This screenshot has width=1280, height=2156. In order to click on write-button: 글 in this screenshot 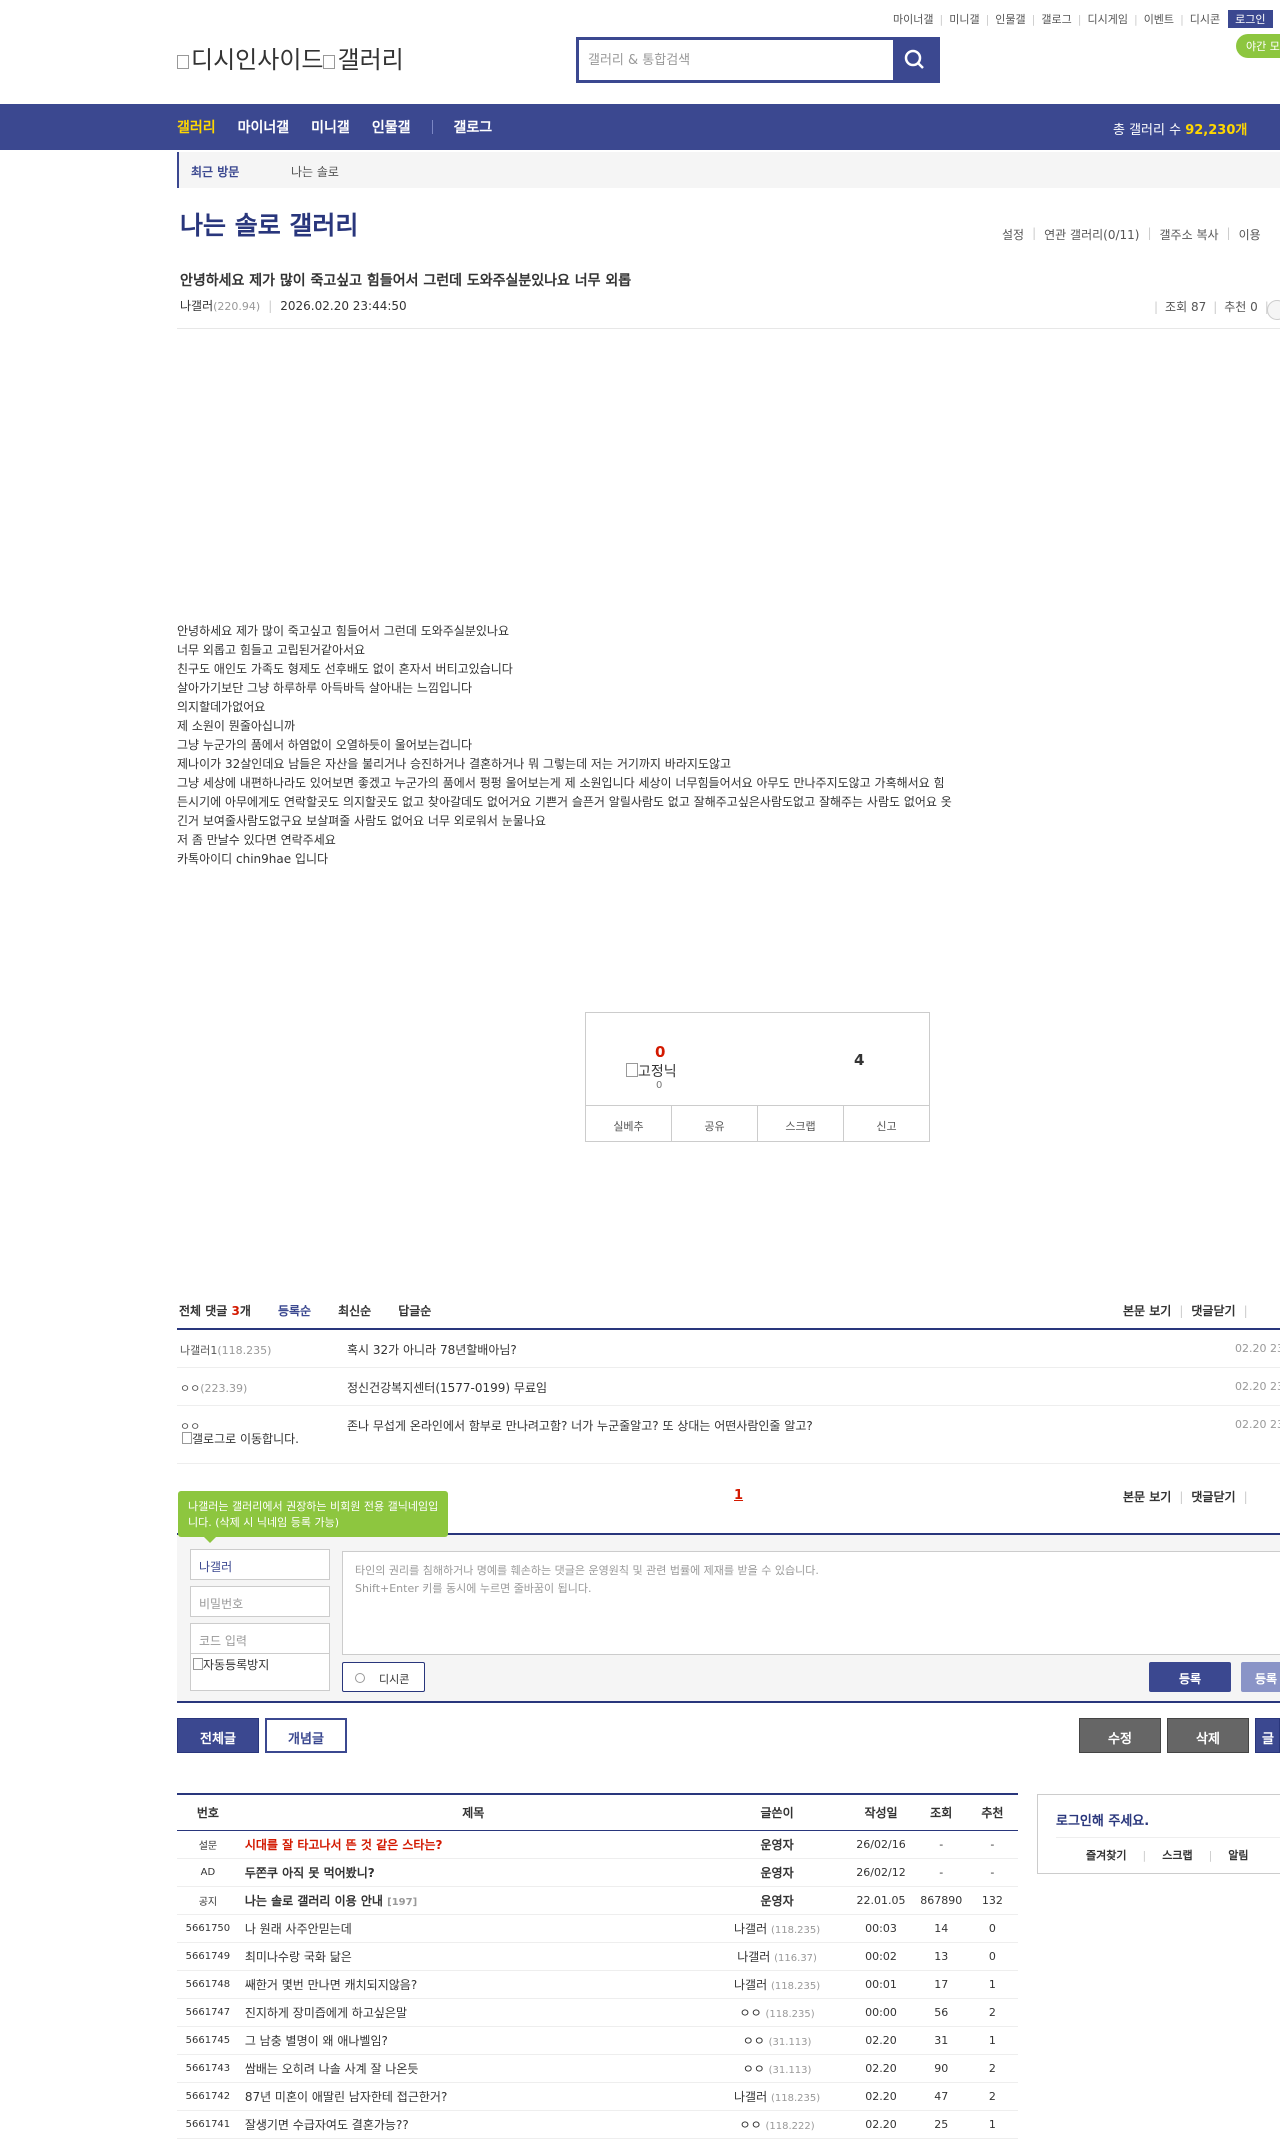, I will do `click(1267, 1735)`.